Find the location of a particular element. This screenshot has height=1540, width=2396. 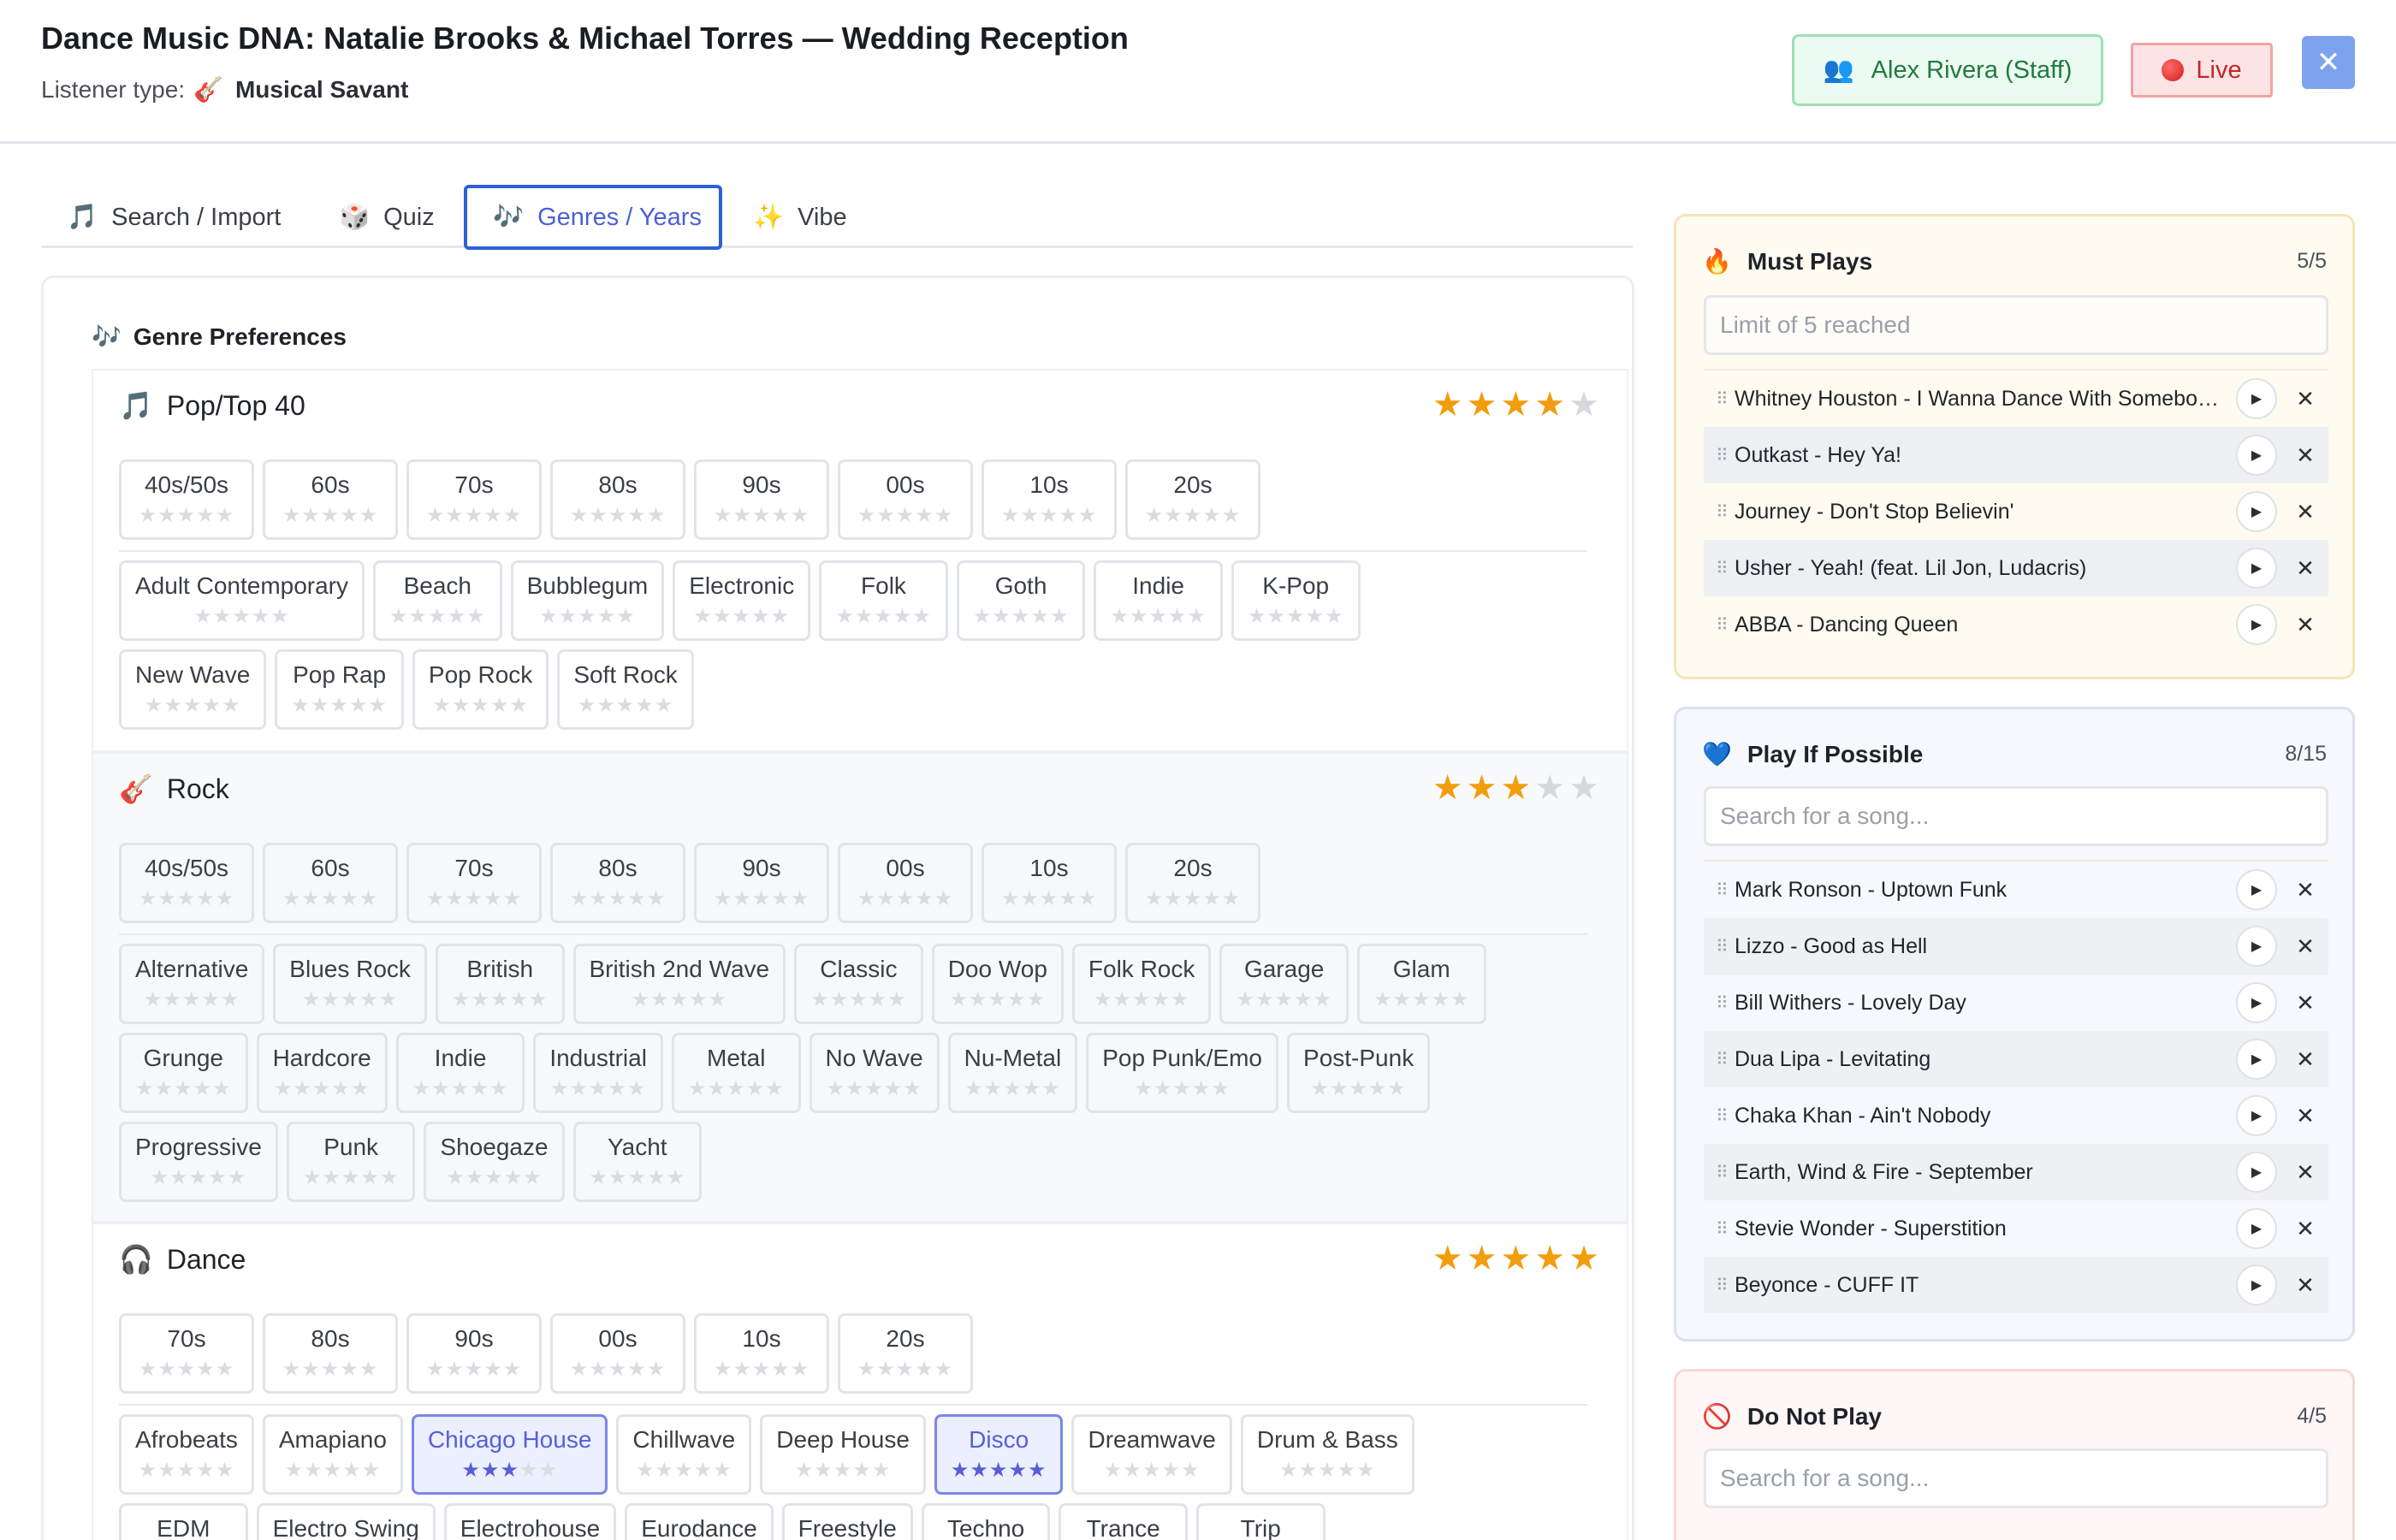

style-chip-edm: EDM★★★★★ is located at coordinates (183, 1521).